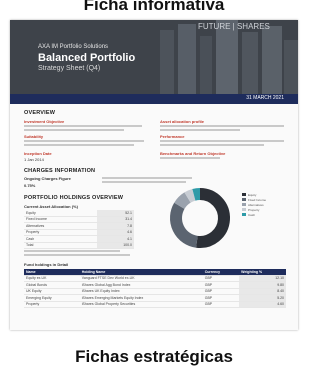 Image resolution: width=320 pixels, height=376 pixels. I want to click on asset-allocation-table-title: Current Asset Allocation (%), so click(51, 206).